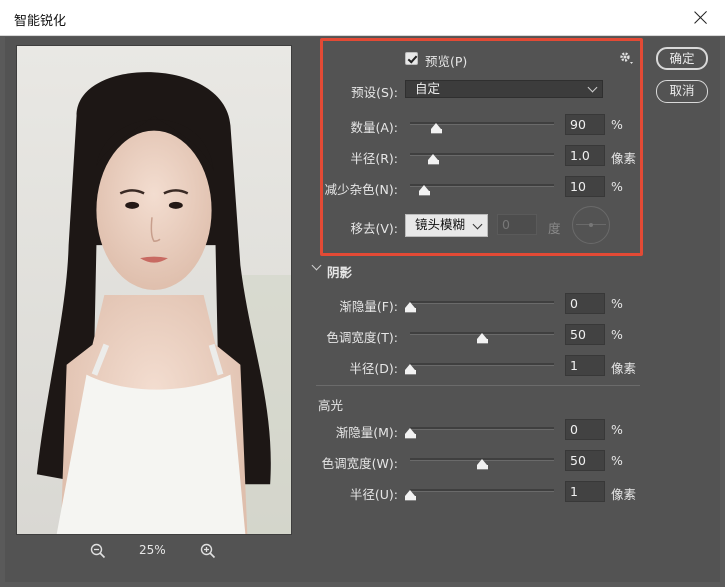 Image resolution: width=725 pixels, height=587 pixels. Describe the element at coordinates (208, 551) in the screenshot. I see `zoom-in-icon` at that location.